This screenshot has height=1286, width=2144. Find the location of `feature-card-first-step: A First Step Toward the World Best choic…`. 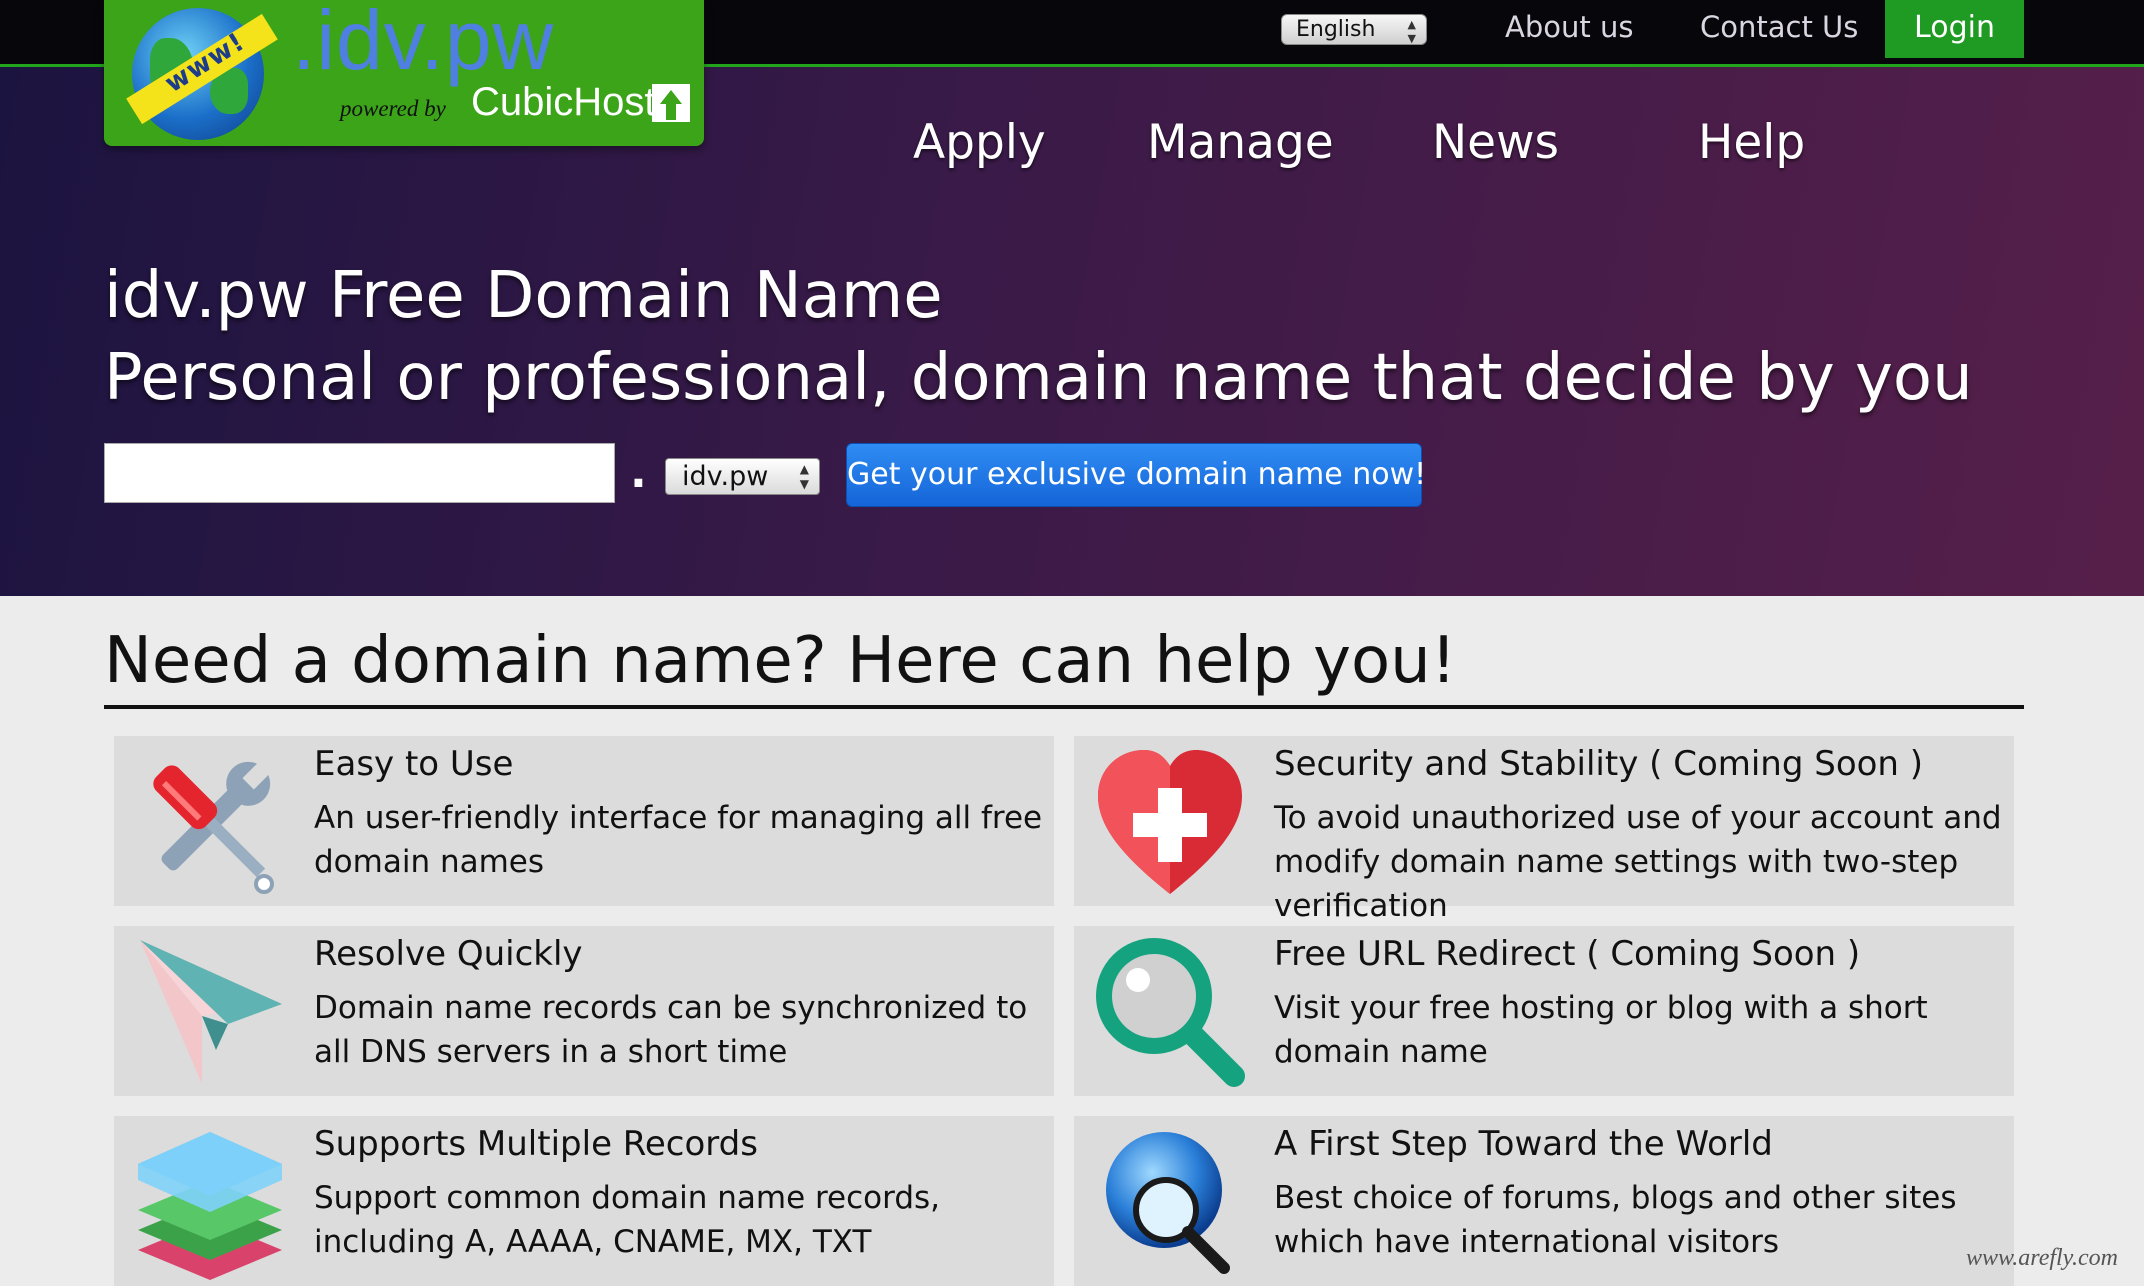

feature-card-first-step: A First Step Toward the World Best choic… is located at coordinates (1544, 1201).